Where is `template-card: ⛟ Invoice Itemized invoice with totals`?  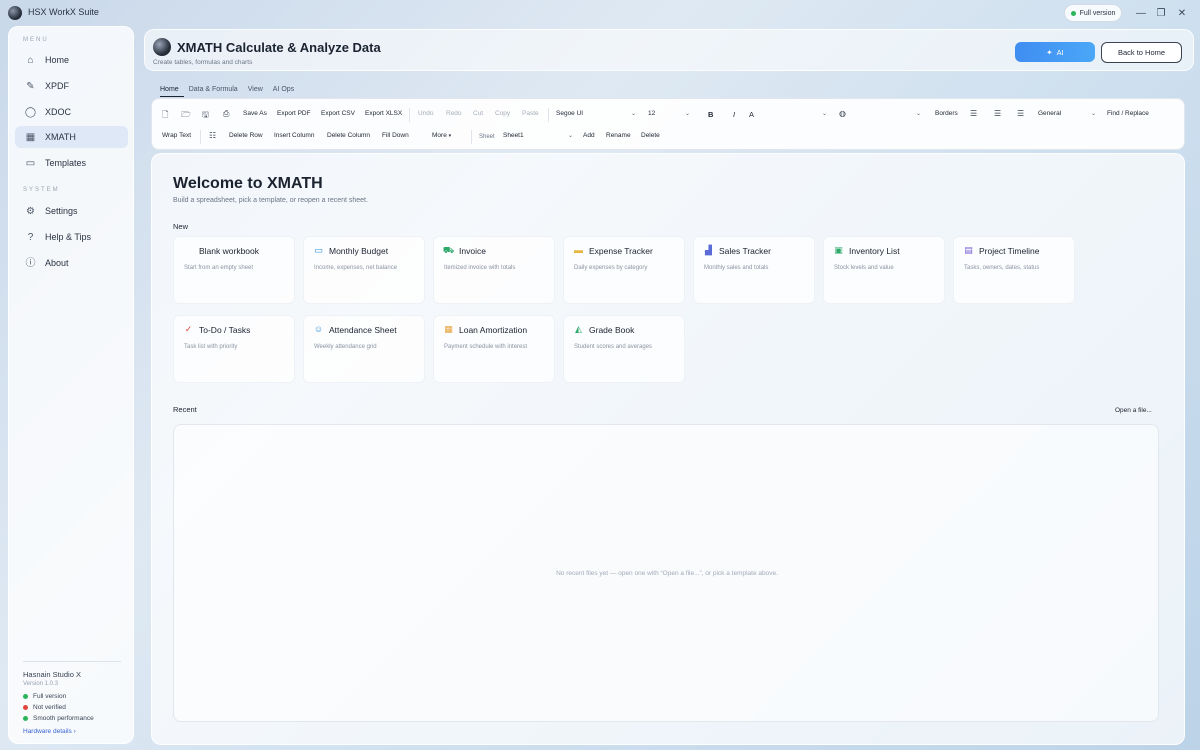
template-card: ⛟ Invoice Itemized invoice with totals is located at coordinates (494, 270).